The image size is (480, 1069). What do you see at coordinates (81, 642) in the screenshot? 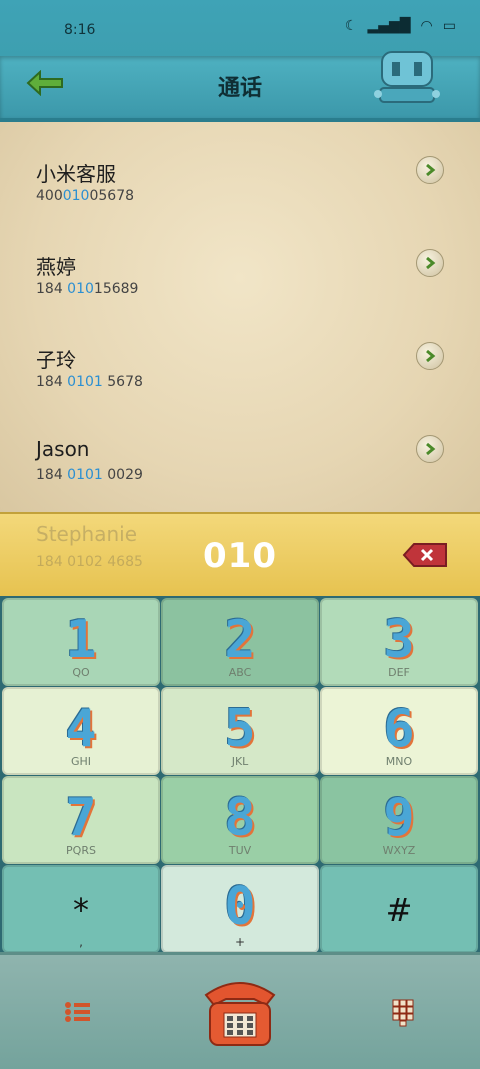
I see `key-1: 1 QO` at bounding box center [81, 642].